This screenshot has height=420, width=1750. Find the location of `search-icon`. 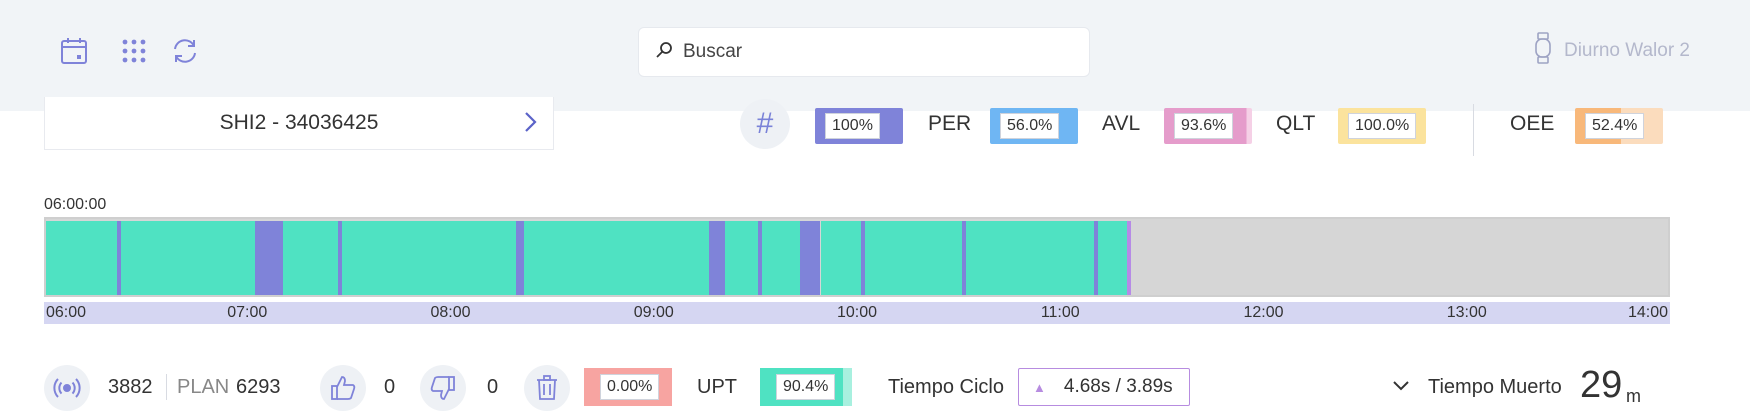

search-icon is located at coordinates (669, 52).